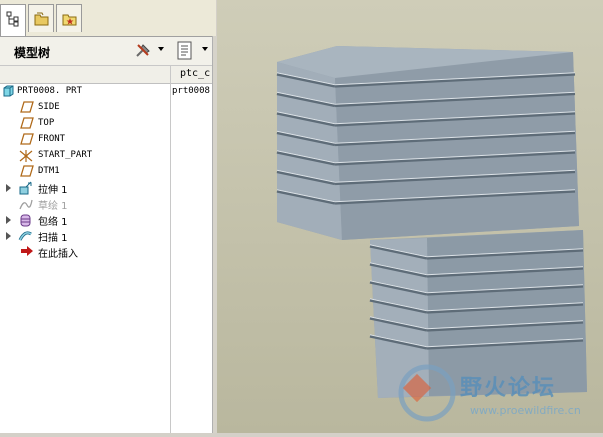  Describe the element at coordinates (26, 204) in the screenshot. I see `sketch-icon` at that location.